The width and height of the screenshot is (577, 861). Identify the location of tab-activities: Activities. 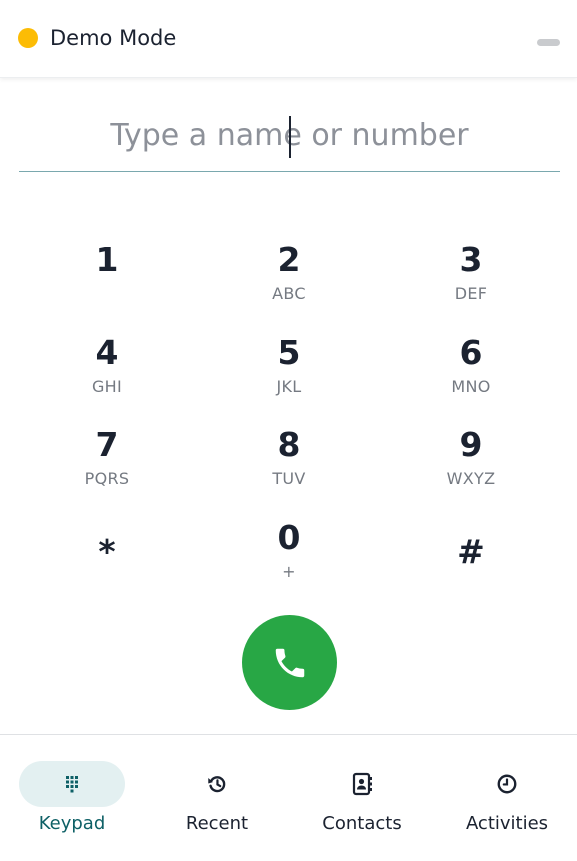
(507, 806).